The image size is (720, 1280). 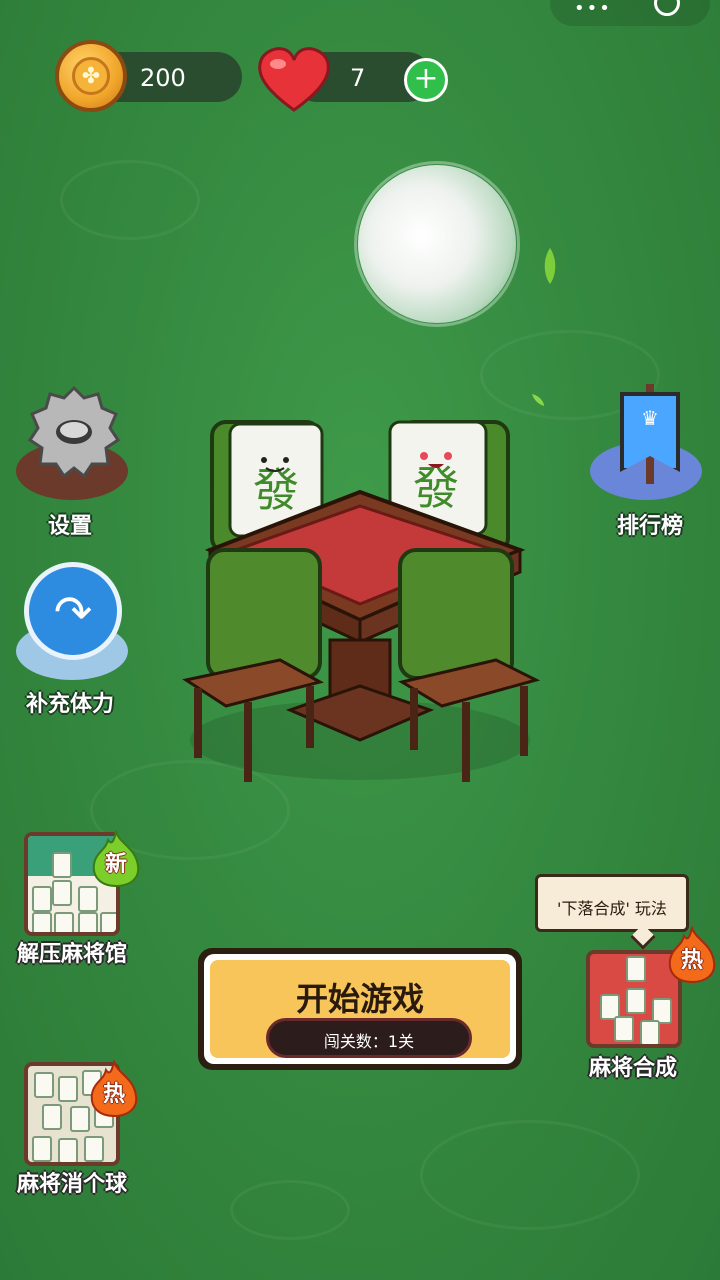 I want to click on relax-hall-label: 解压麻将馆, so click(x=71, y=954).